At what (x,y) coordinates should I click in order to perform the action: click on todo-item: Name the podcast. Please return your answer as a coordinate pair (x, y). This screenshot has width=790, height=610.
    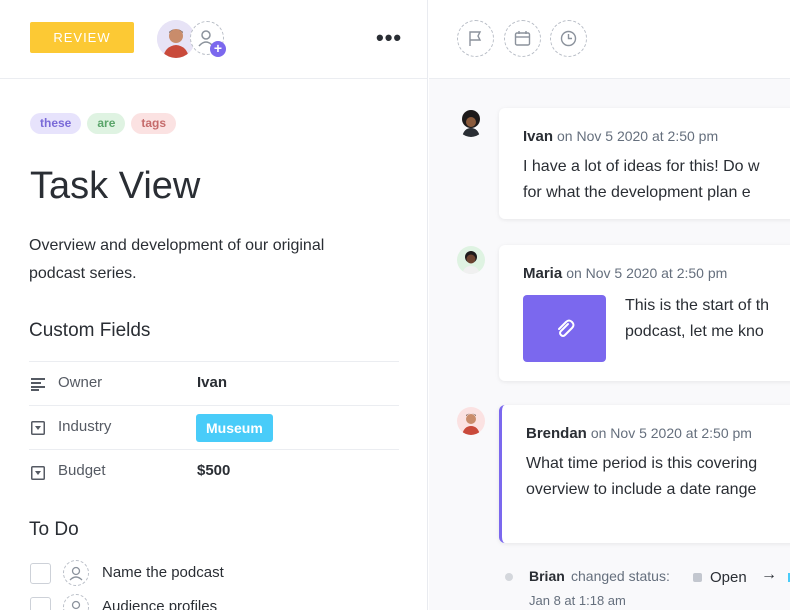
    Looking at the image, I should click on (215, 573).